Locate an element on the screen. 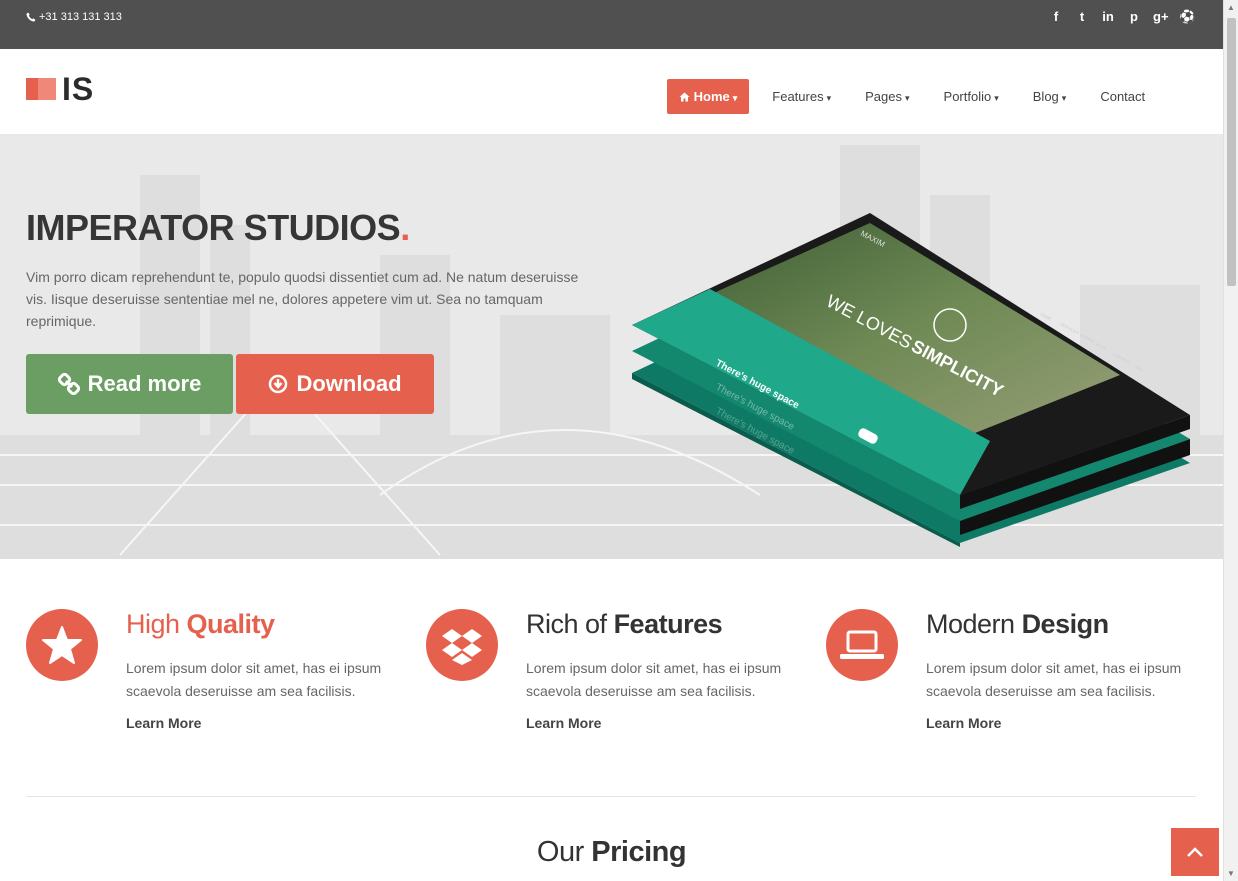  nav-contact: Contact is located at coordinates (1122, 96).